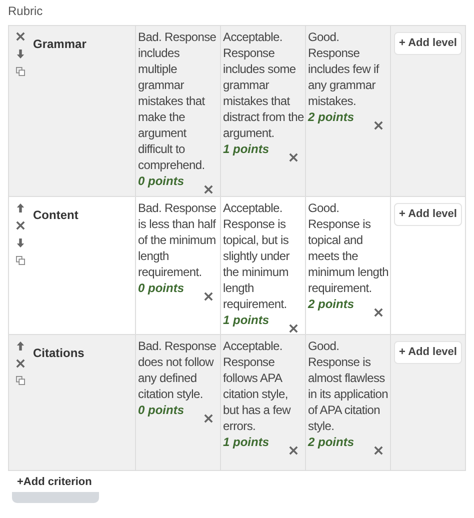 This screenshot has width=474, height=518. Describe the element at coordinates (25, 11) in the screenshot. I see `section-heading: Rubric` at that location.